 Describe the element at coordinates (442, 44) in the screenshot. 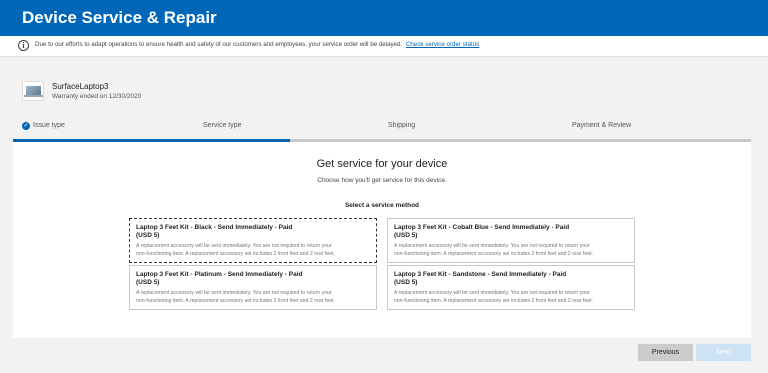

I see `check-order-status-link: Check service order status` at that location.